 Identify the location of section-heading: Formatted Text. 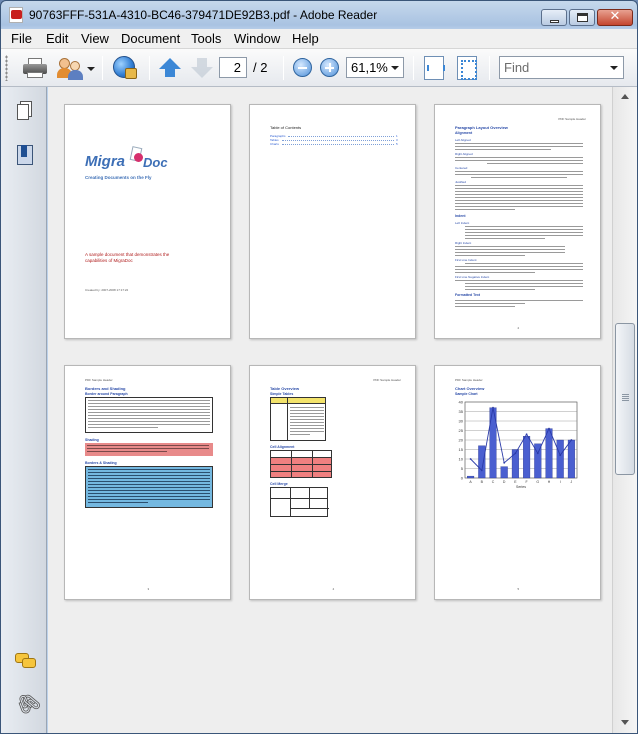
(468, 295).